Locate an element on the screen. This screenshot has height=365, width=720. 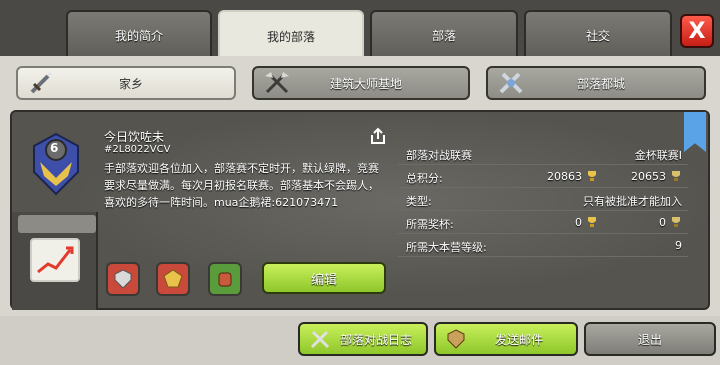
clan-war-log-button: 部落对战日志 is located at coordinates (363, 339).